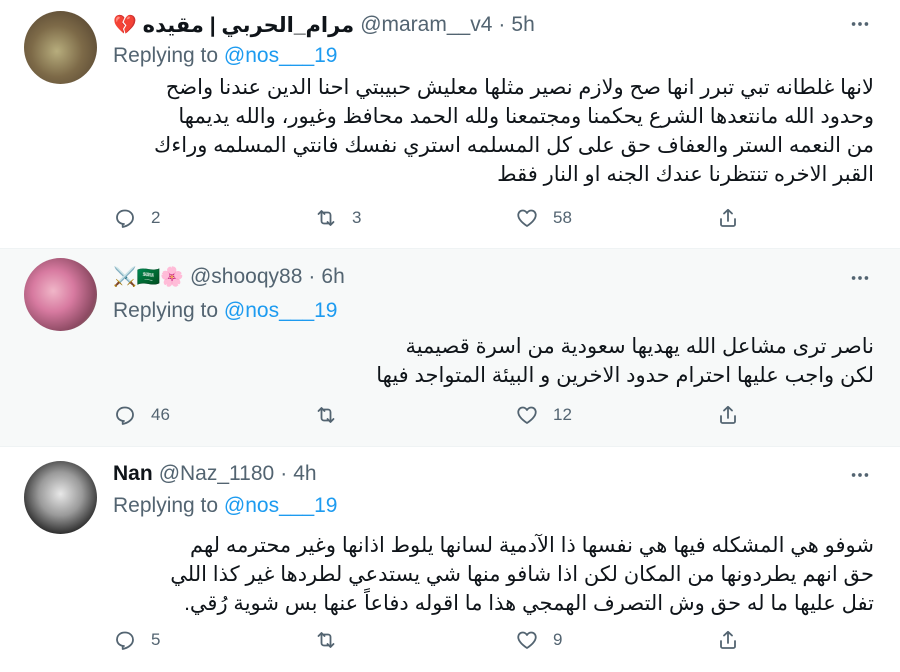 The height and width of the screenshot is (672, 900). I want to click on reply-count: 5, so click(156, 639).